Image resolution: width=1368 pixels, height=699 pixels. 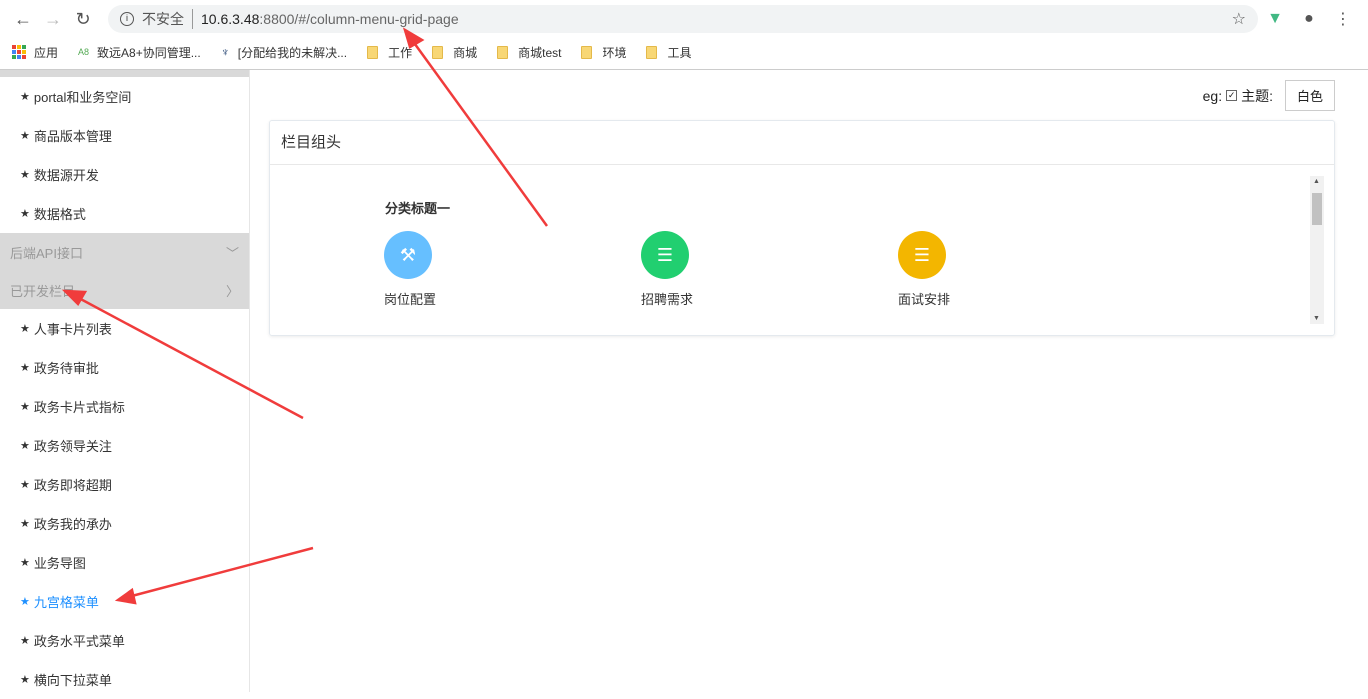 What do you see at coordinates (53, 19) in the screenshot?
I see `forward-icon: →` at bounding box center [53, 19].